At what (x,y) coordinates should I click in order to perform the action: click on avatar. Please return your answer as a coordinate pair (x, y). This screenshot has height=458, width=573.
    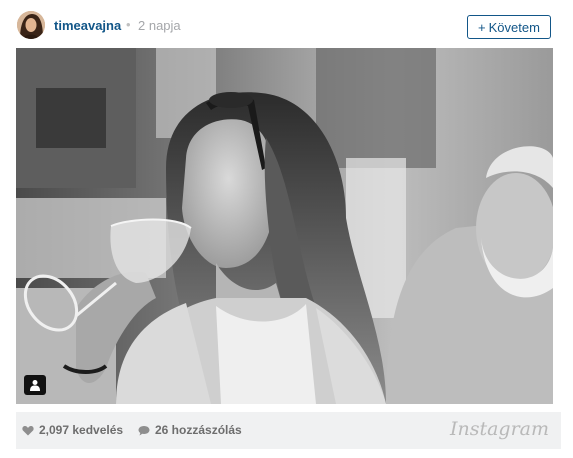
    Looking at the image, I should click on (31, 25).